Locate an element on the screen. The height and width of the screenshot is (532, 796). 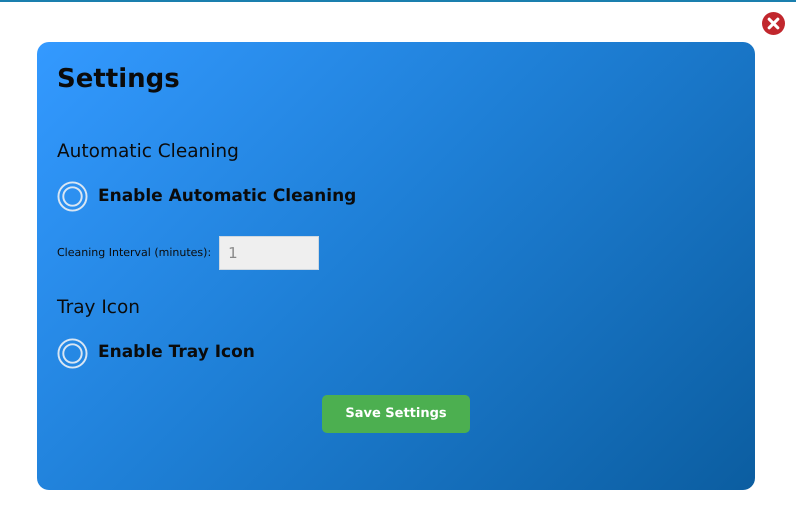
option-label: Enable Automatic Cleaning is located at coordinates (227, 196).